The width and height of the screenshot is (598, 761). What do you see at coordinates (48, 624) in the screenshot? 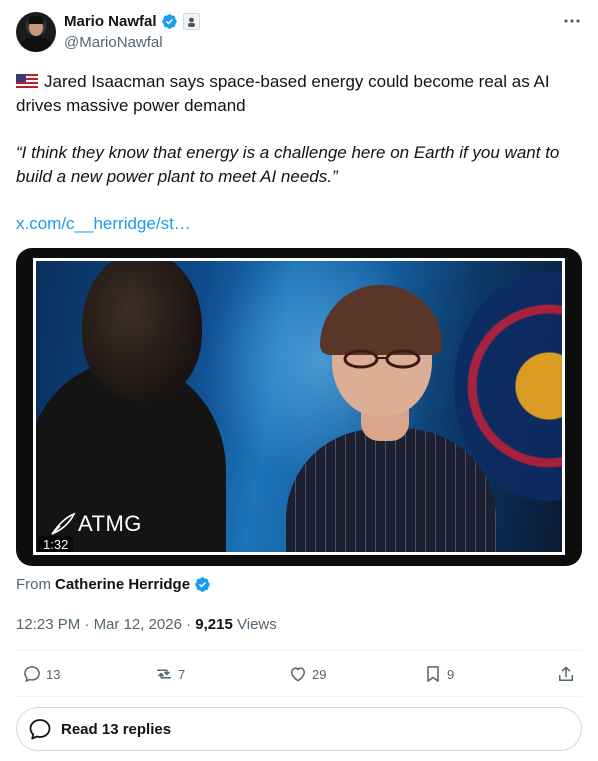
I see `tweet-time: 12:23 PM` at bounding box center [48, 624].